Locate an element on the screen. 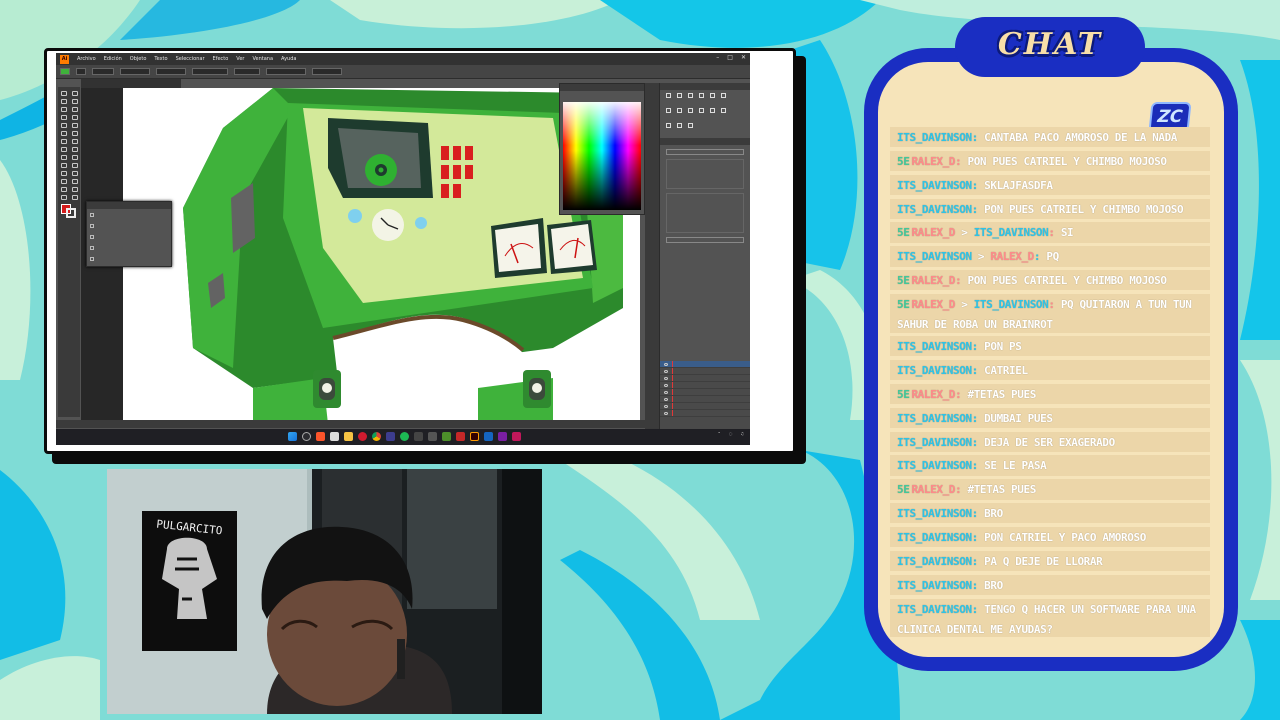  menu-item-ver: Ver is located at coordinates (240, 59).